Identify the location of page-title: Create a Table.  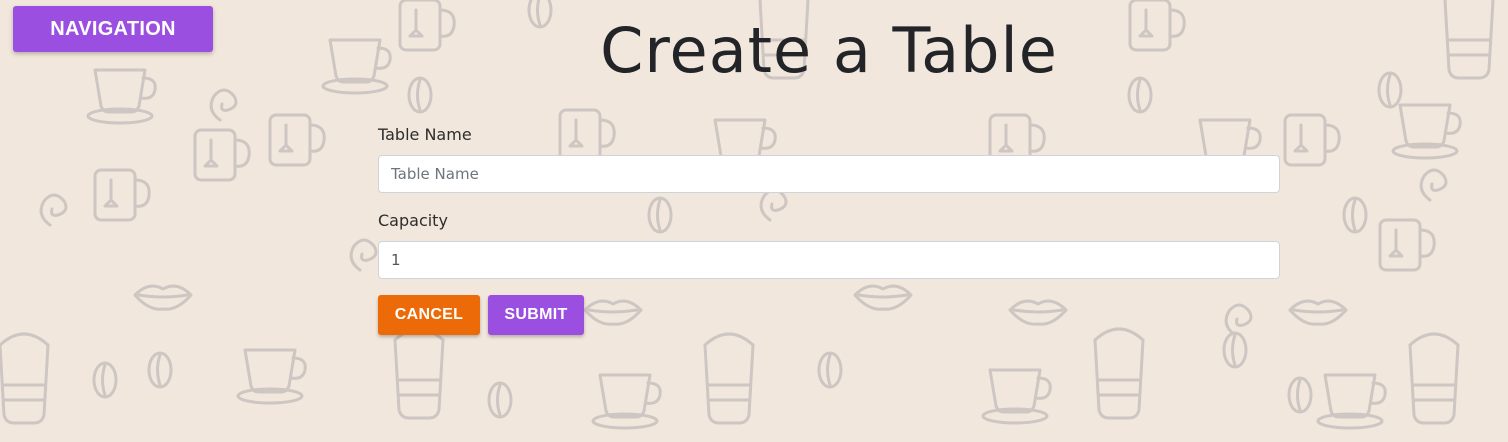
(829, 50).